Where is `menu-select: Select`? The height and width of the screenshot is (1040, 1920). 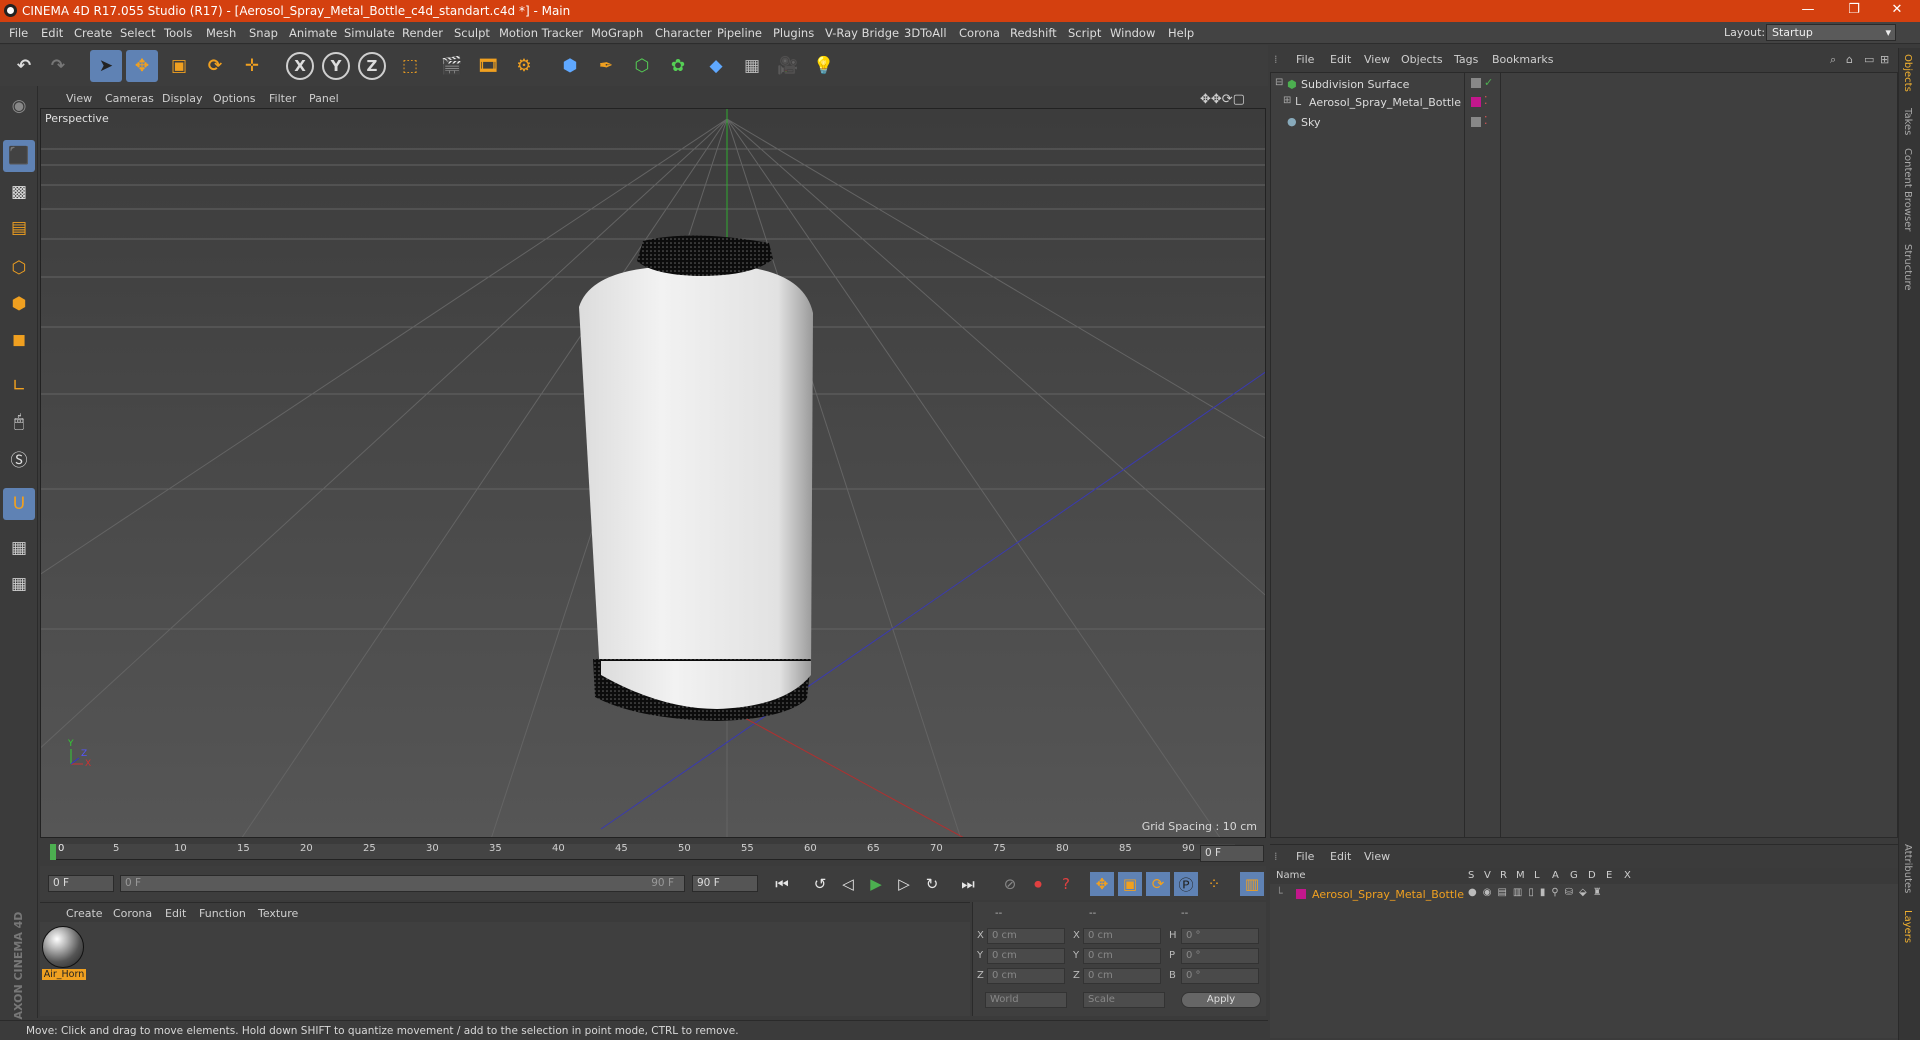 menu-select: Select is located at coordinates (137, 33).